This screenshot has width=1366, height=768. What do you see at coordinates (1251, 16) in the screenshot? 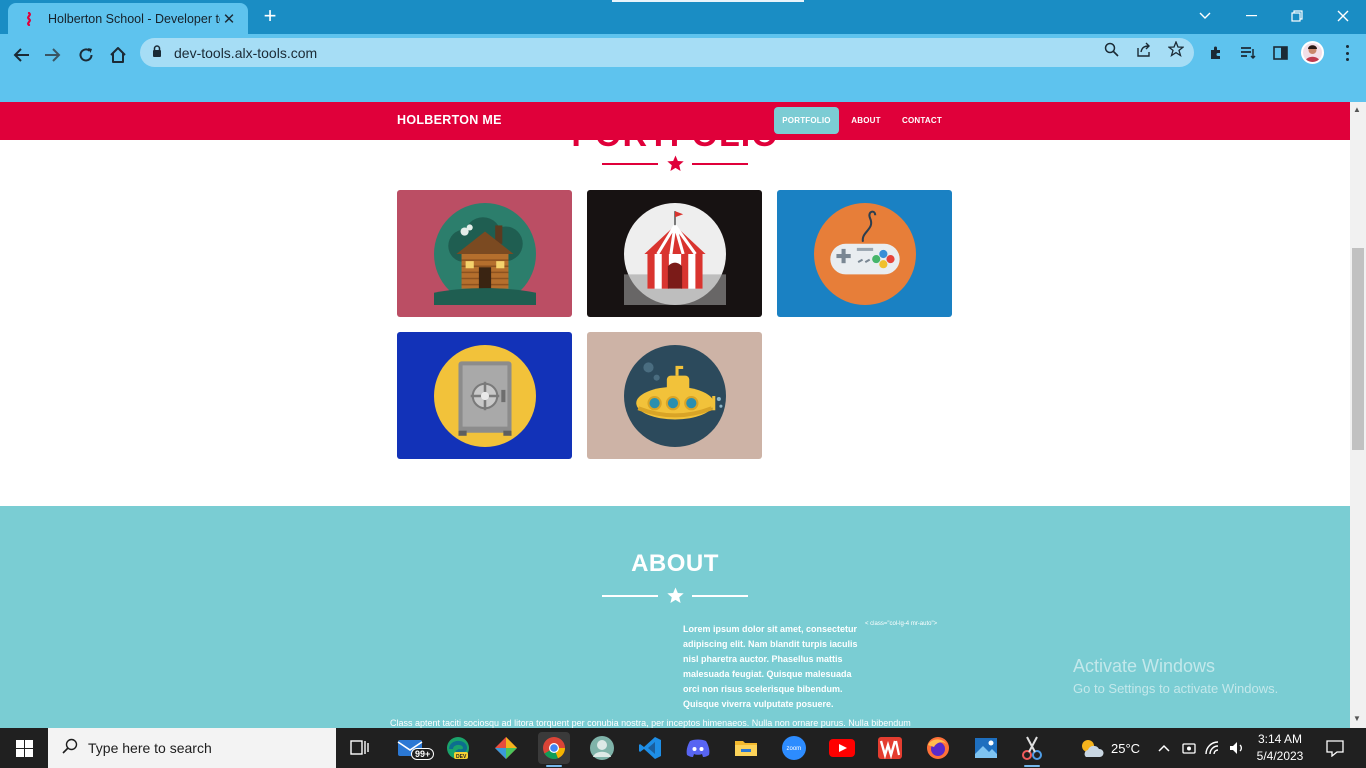
I see `minimize-button` at bounding box center [1251, 16].